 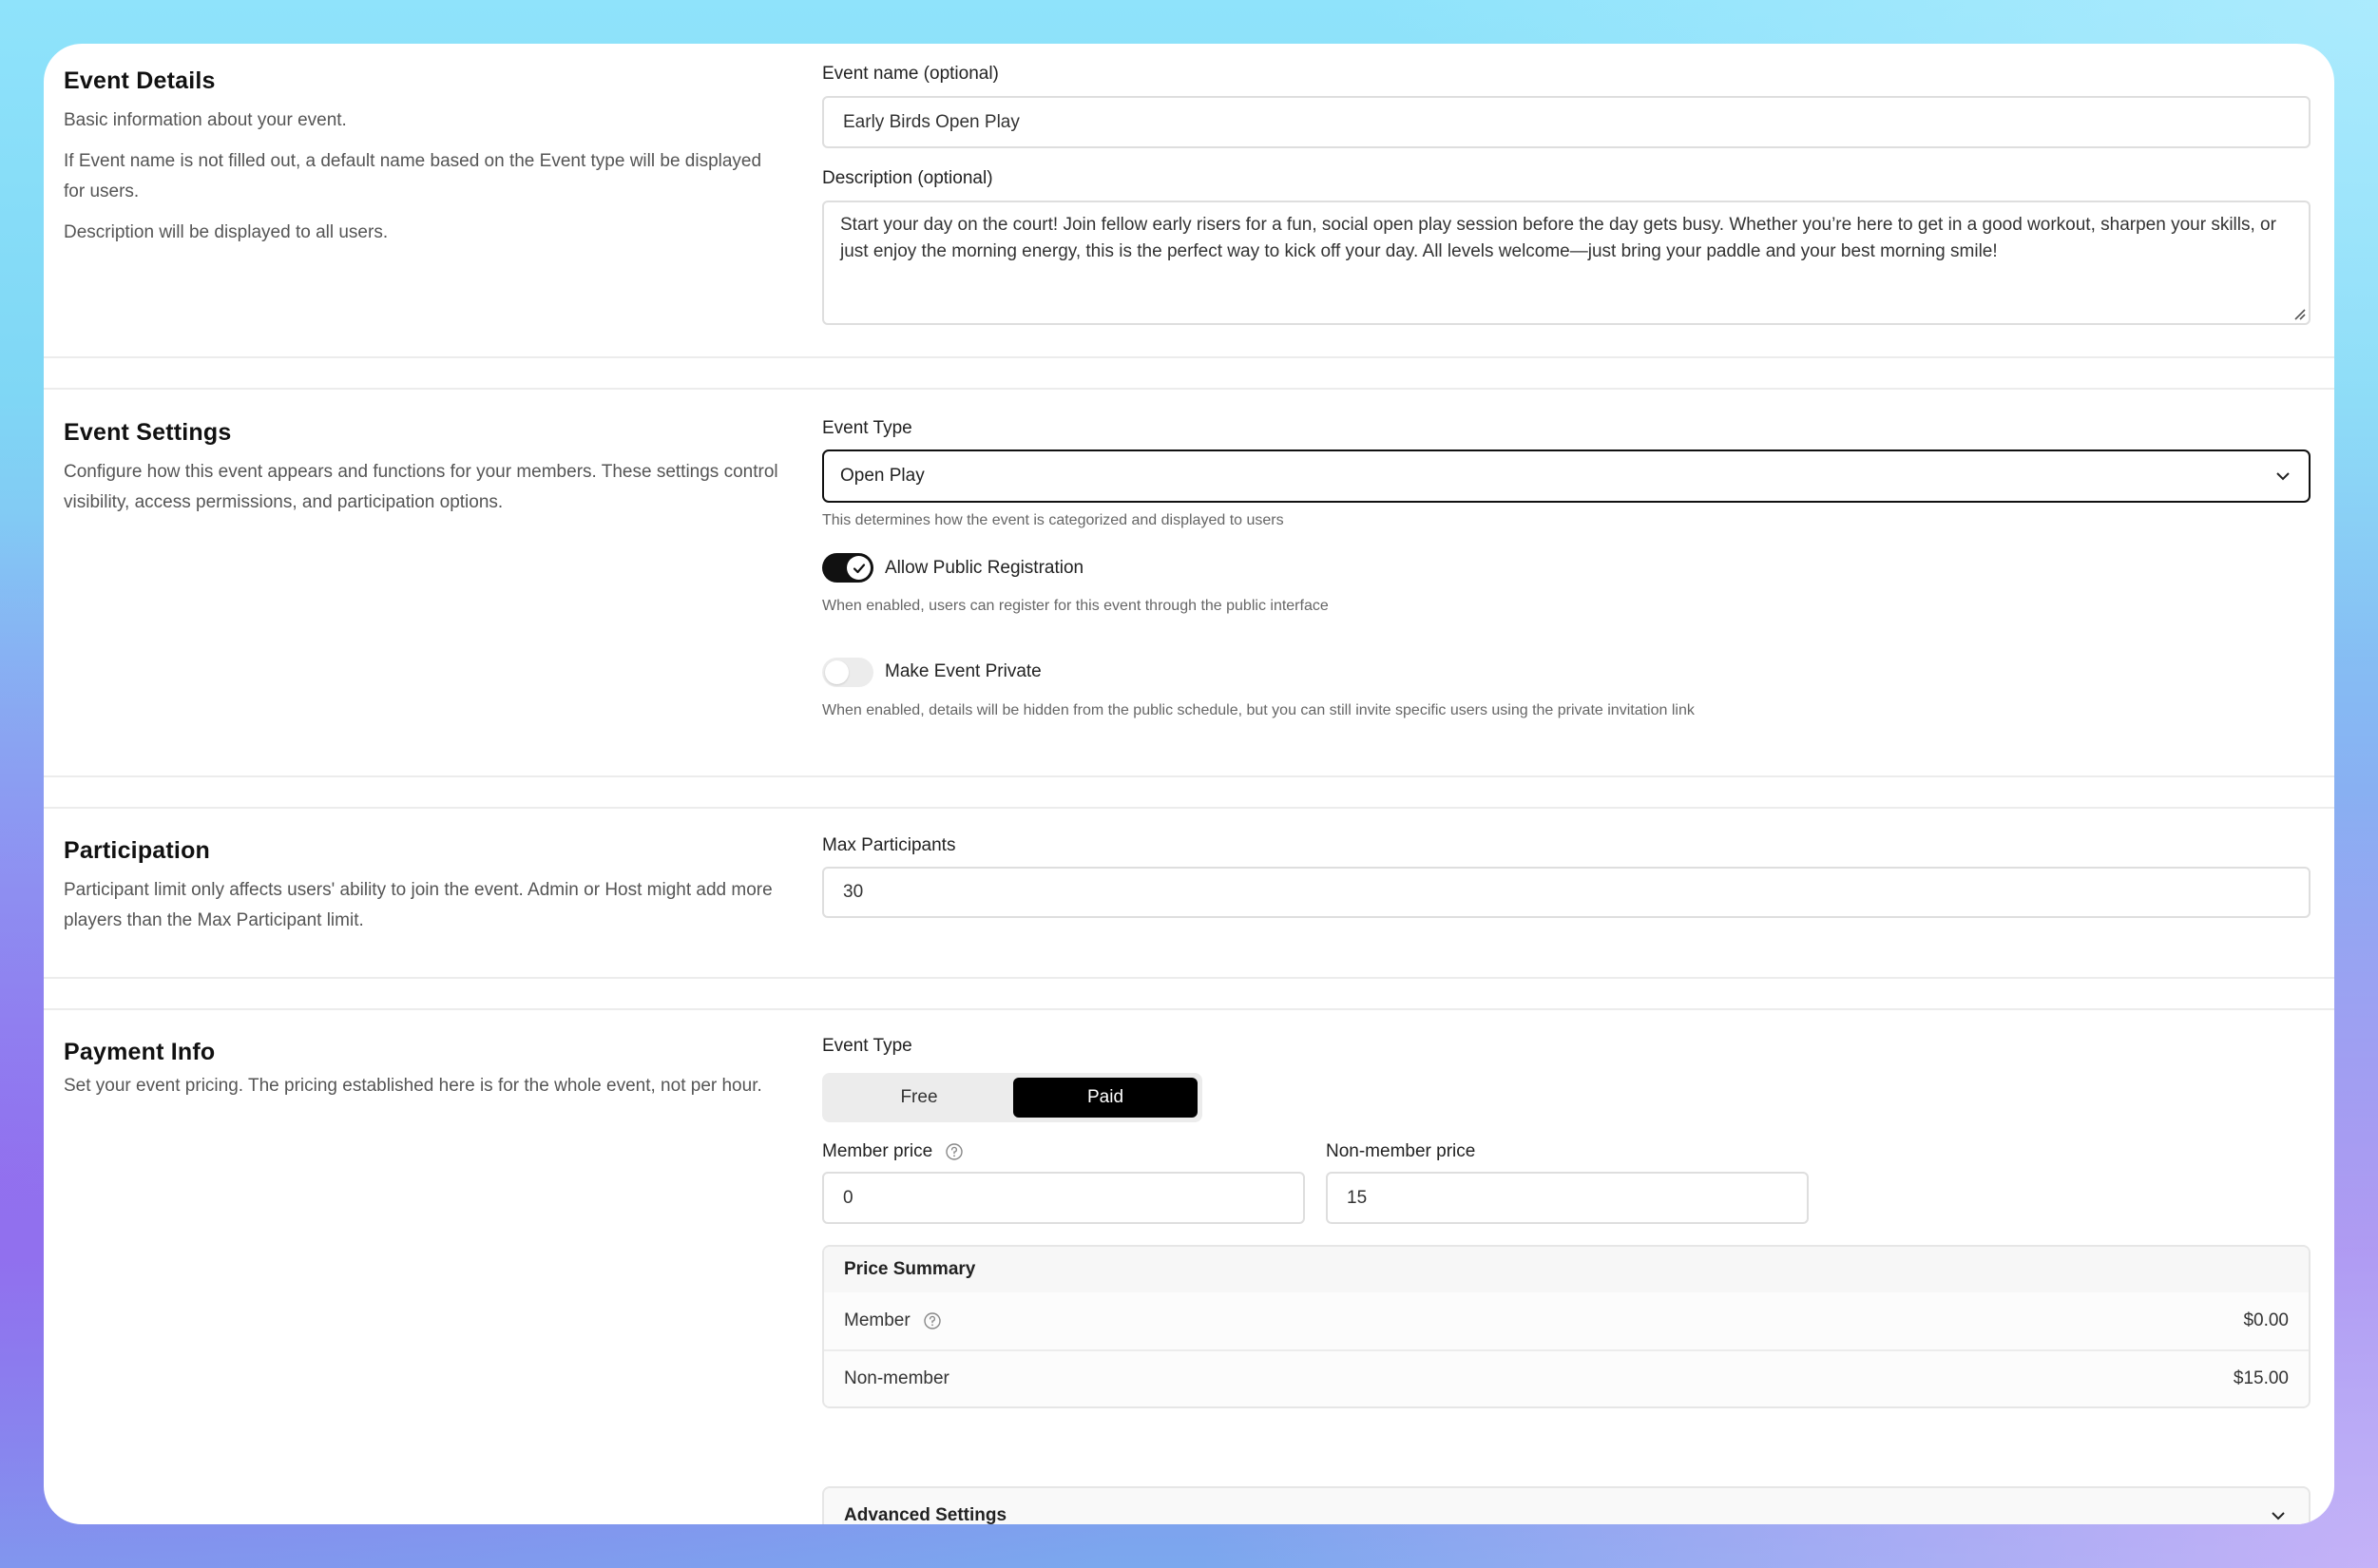 I want to click on public-registration-toggle, so click(x=847, y=568).